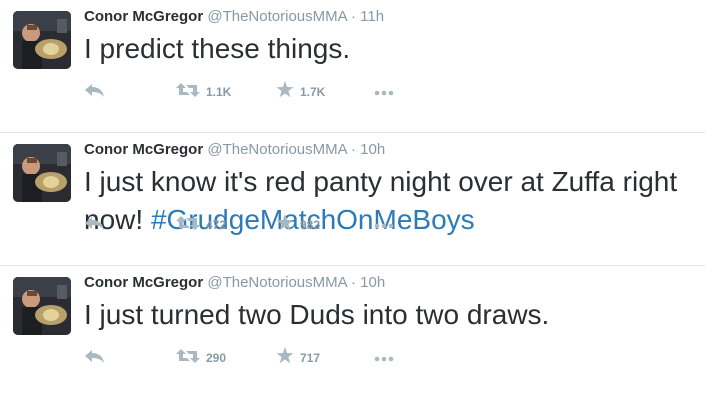 The height and width of the screenshot is (401, 705). What do you see at coordinates (372, 16) in the screenshot?
I see `tweet-timestamp: 11h` at bounding box center [372, 16].